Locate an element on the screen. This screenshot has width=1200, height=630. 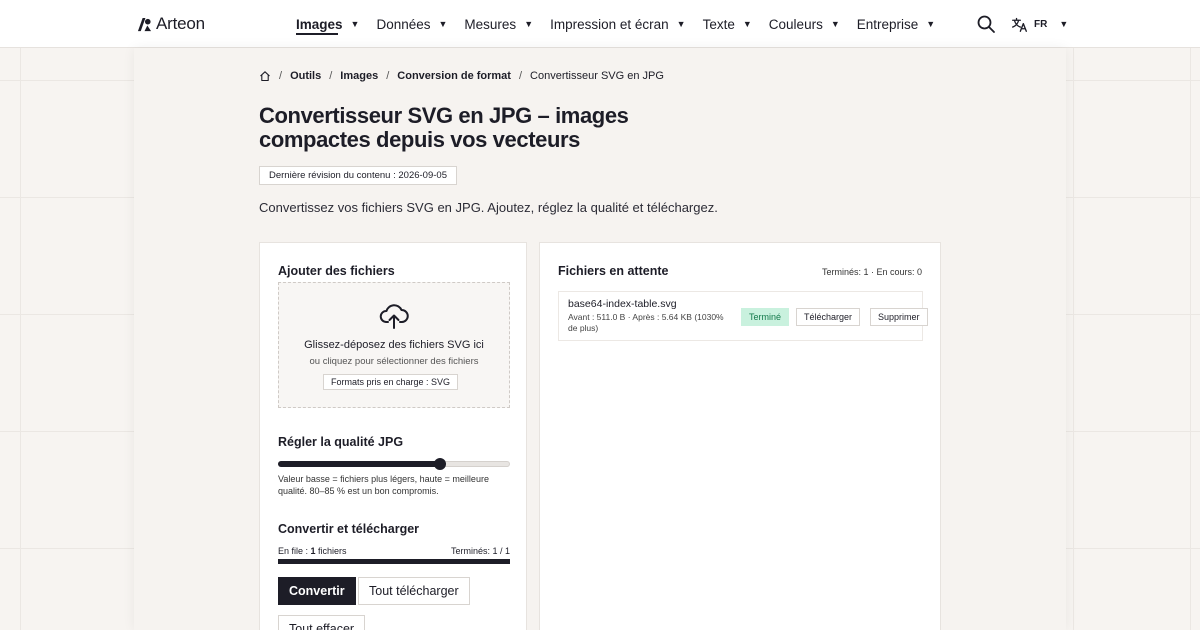
home-icon is located at coordinates (265, 76).